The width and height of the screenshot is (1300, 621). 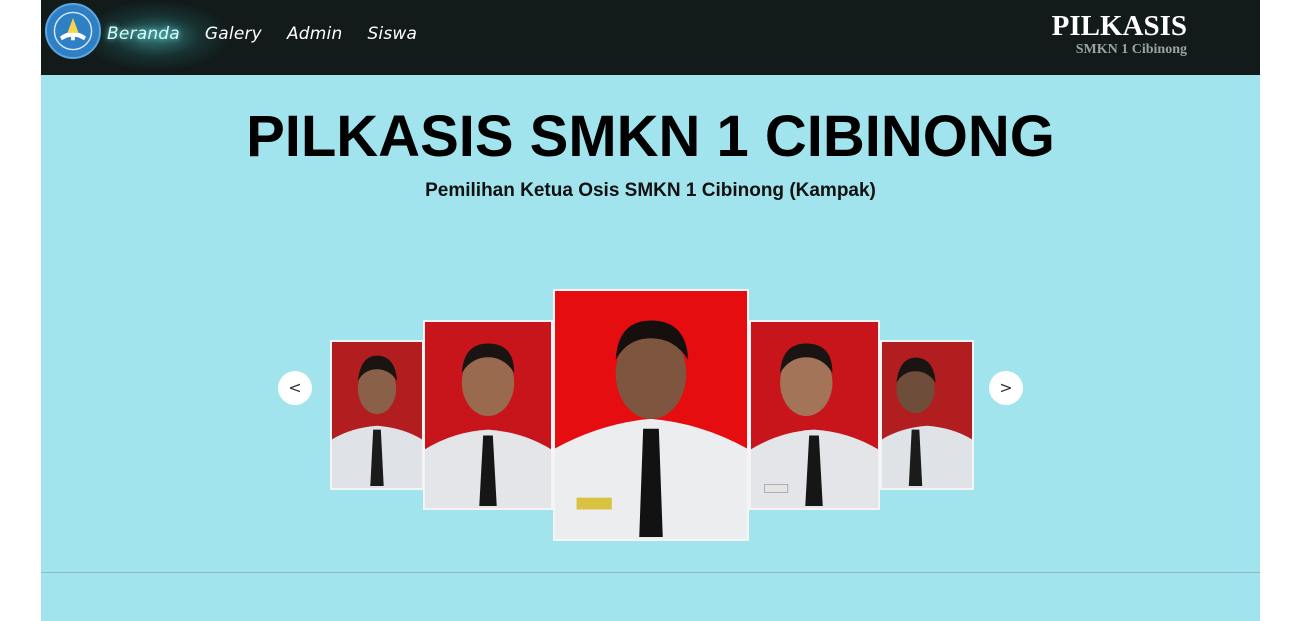 I want to click on nav-link-beranda: Beranda, so click(x=143, y=34).